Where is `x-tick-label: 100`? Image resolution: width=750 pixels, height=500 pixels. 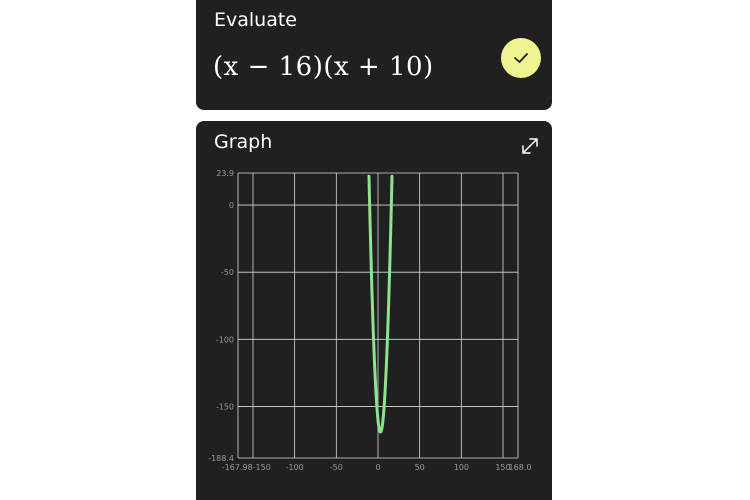
x-tick-label: 100 is located at coordinates (461, 467).